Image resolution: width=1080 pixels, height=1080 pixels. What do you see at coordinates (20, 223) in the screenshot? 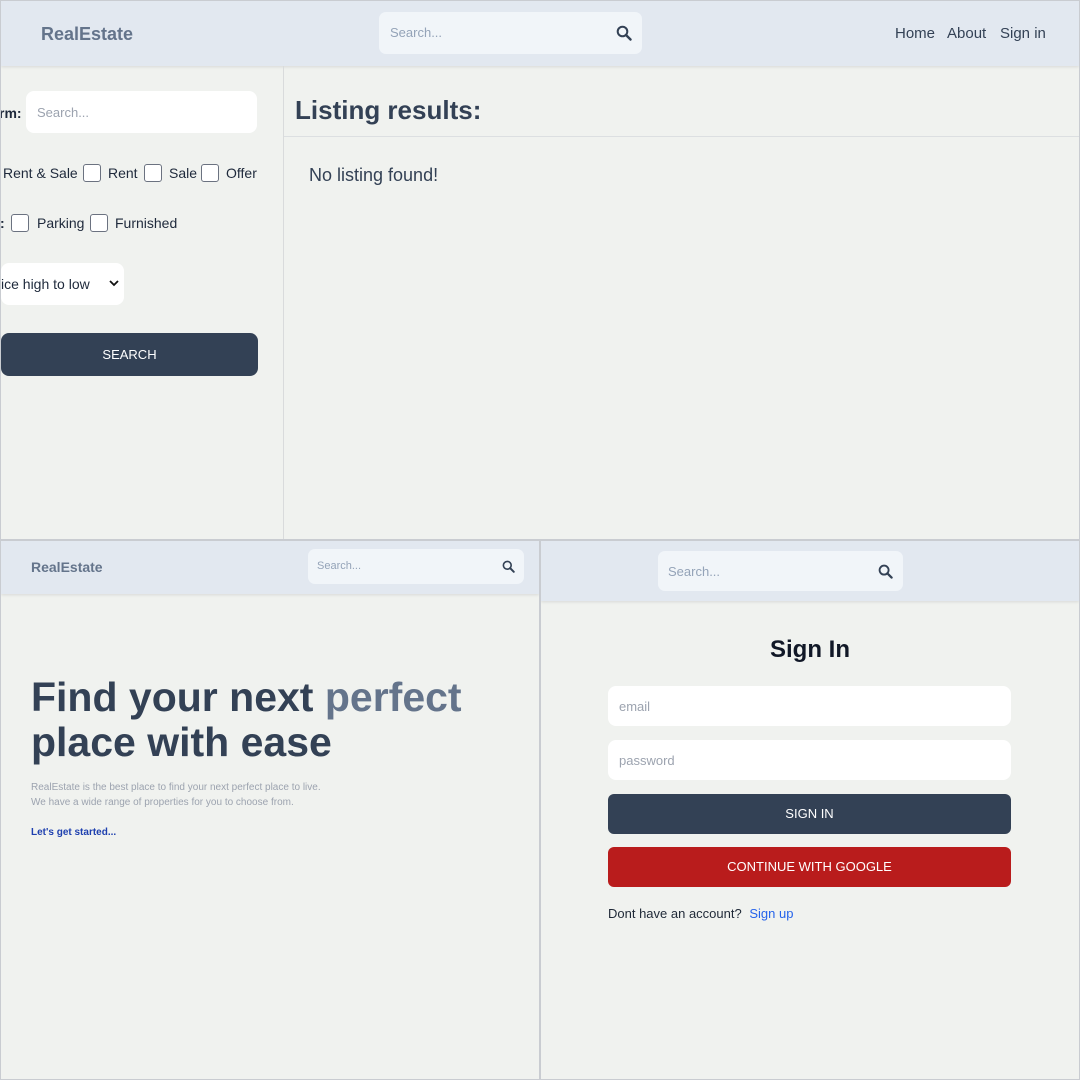
I see `parking-checkbox` at bounding box center [20, 223].